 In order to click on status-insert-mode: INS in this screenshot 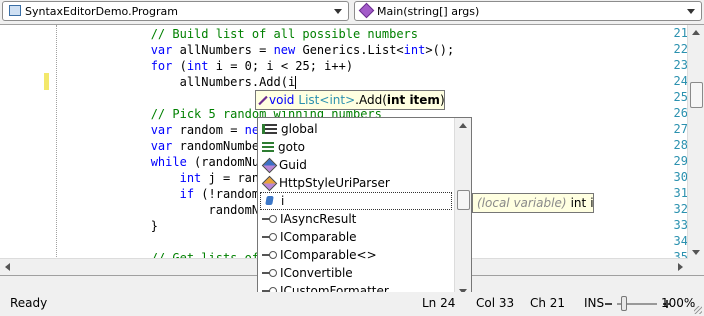, I will do `click(594, 303)`.